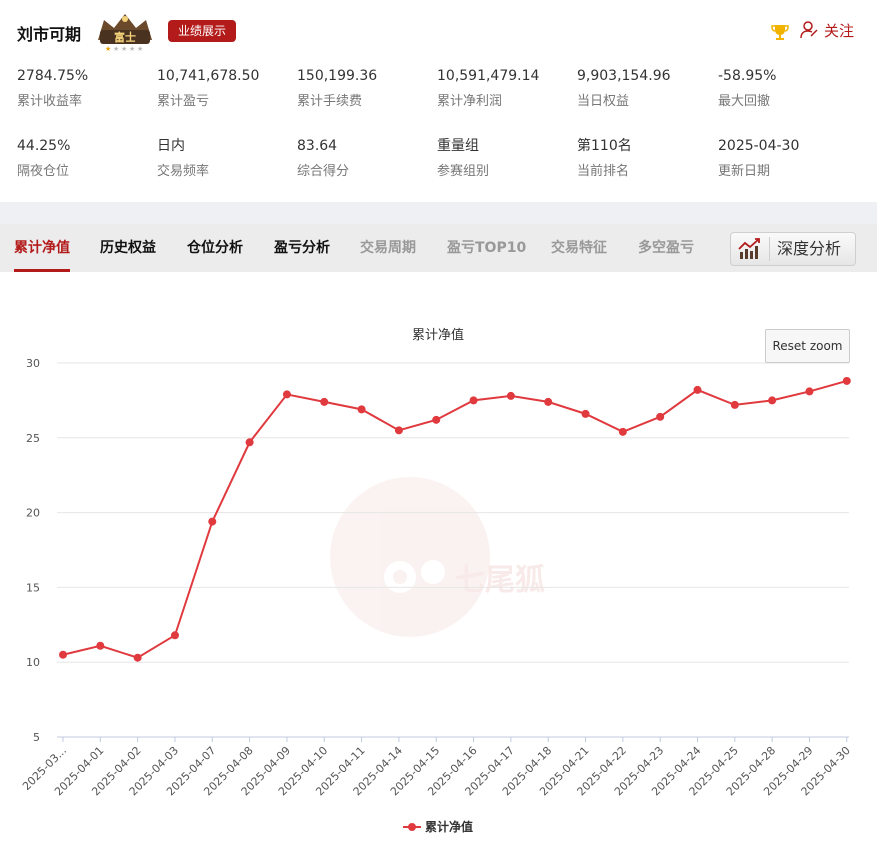  Describe the element at coordinates (208, 76) in the screenshot. I see `stat-value: 10,741,678.50` at that location.